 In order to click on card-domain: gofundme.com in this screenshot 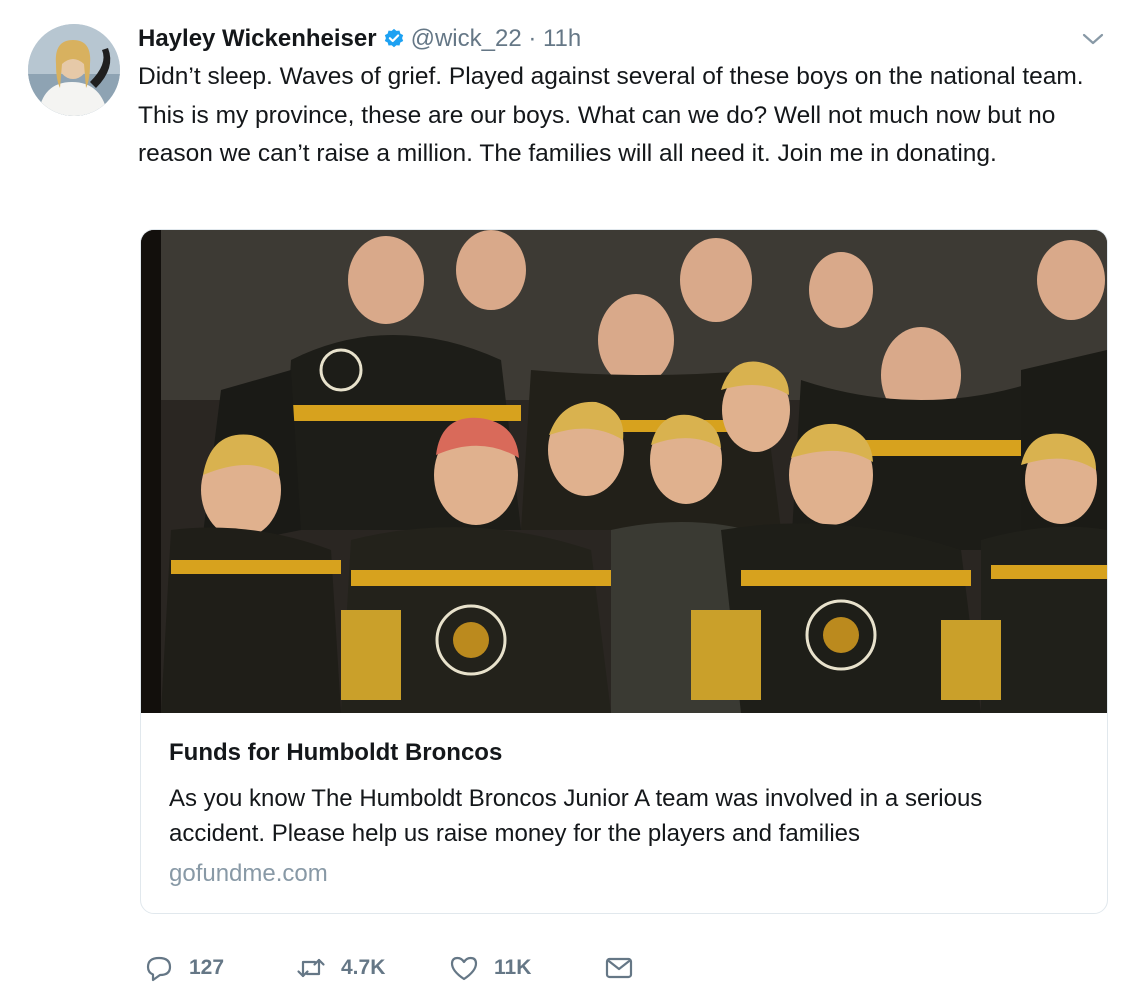, I will do `click(248, 873)`.